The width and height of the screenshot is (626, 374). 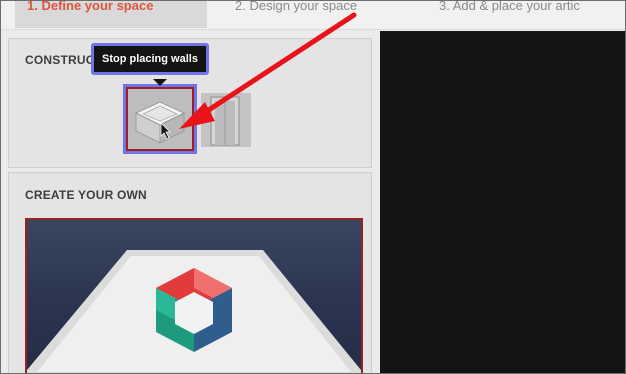 I want to click on annotation-arrow-icon, so click(x=268, y=70).